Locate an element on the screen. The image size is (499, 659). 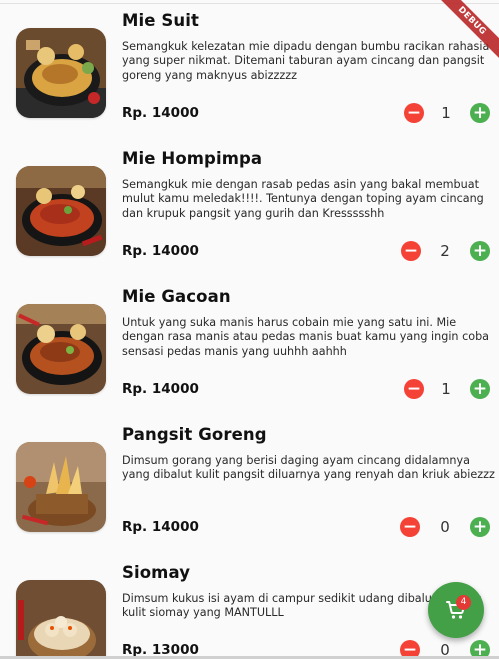
cart-button: 4 is located at coordinates (456, 610).